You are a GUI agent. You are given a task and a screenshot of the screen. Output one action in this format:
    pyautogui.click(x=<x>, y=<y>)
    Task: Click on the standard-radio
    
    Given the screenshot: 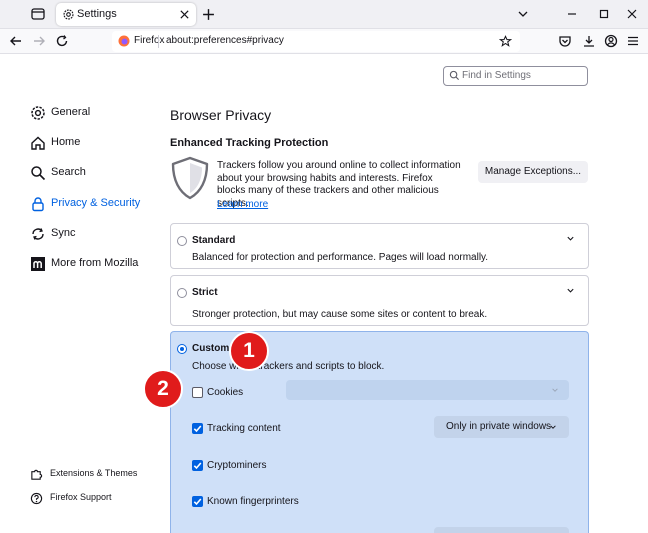 What is the action you would take?
    pyautogui.click(x=182, y=241)
    